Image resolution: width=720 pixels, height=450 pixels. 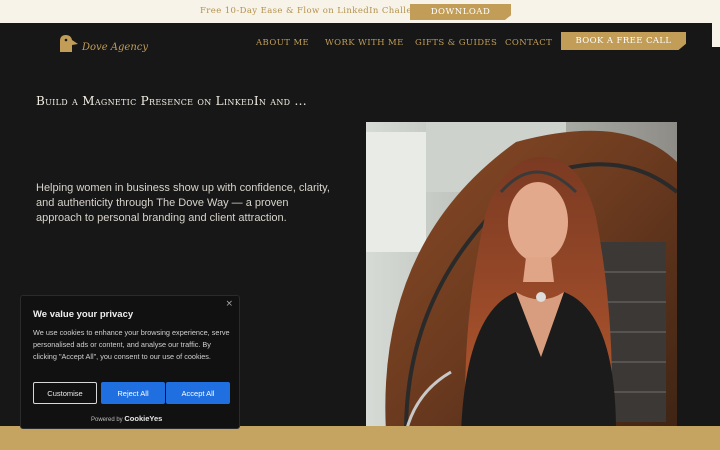 I want to click on dove-logo-icon, so click(x=69, y=43).